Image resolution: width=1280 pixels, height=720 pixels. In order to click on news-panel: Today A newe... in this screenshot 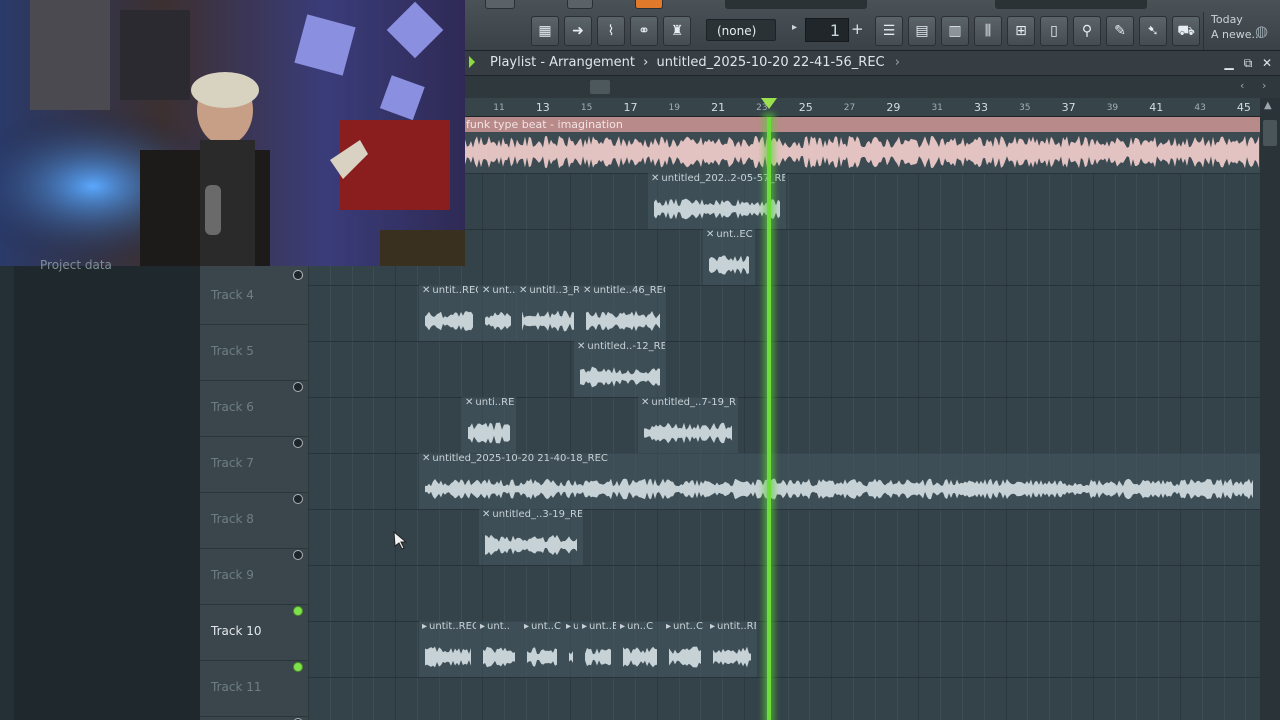, I will do `click(1241, 31)`.